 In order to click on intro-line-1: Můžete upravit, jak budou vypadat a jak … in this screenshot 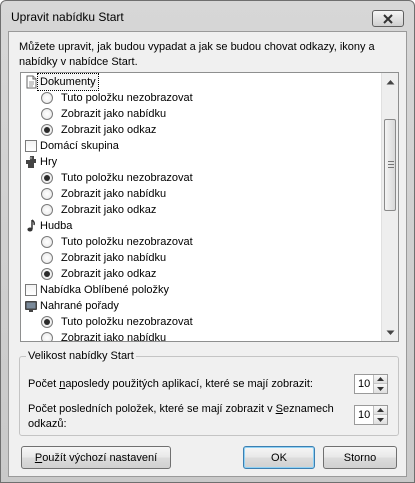, I will do `click(197, 47)`.